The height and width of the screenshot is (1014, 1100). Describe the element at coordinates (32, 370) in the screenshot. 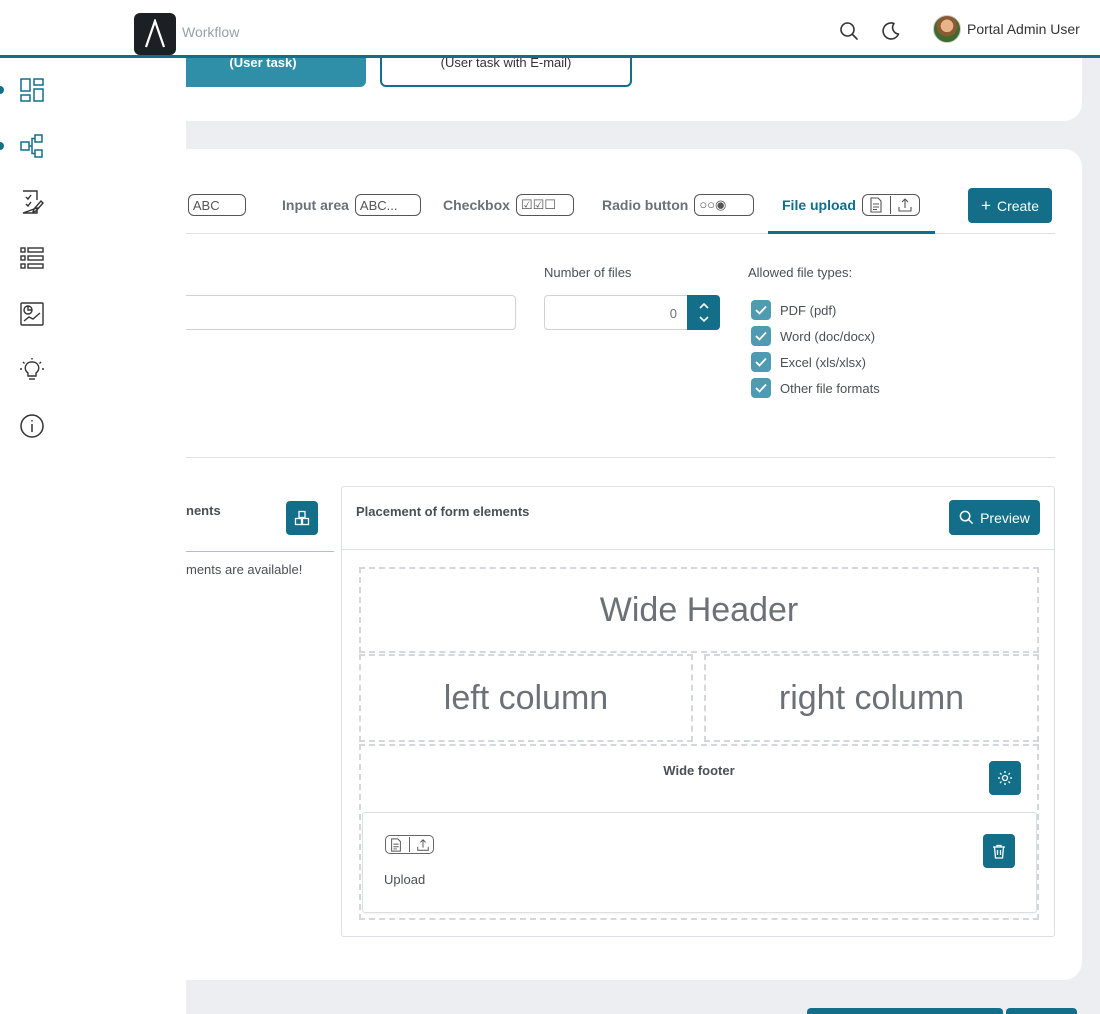

I see `lightbulb-icon` at that location.